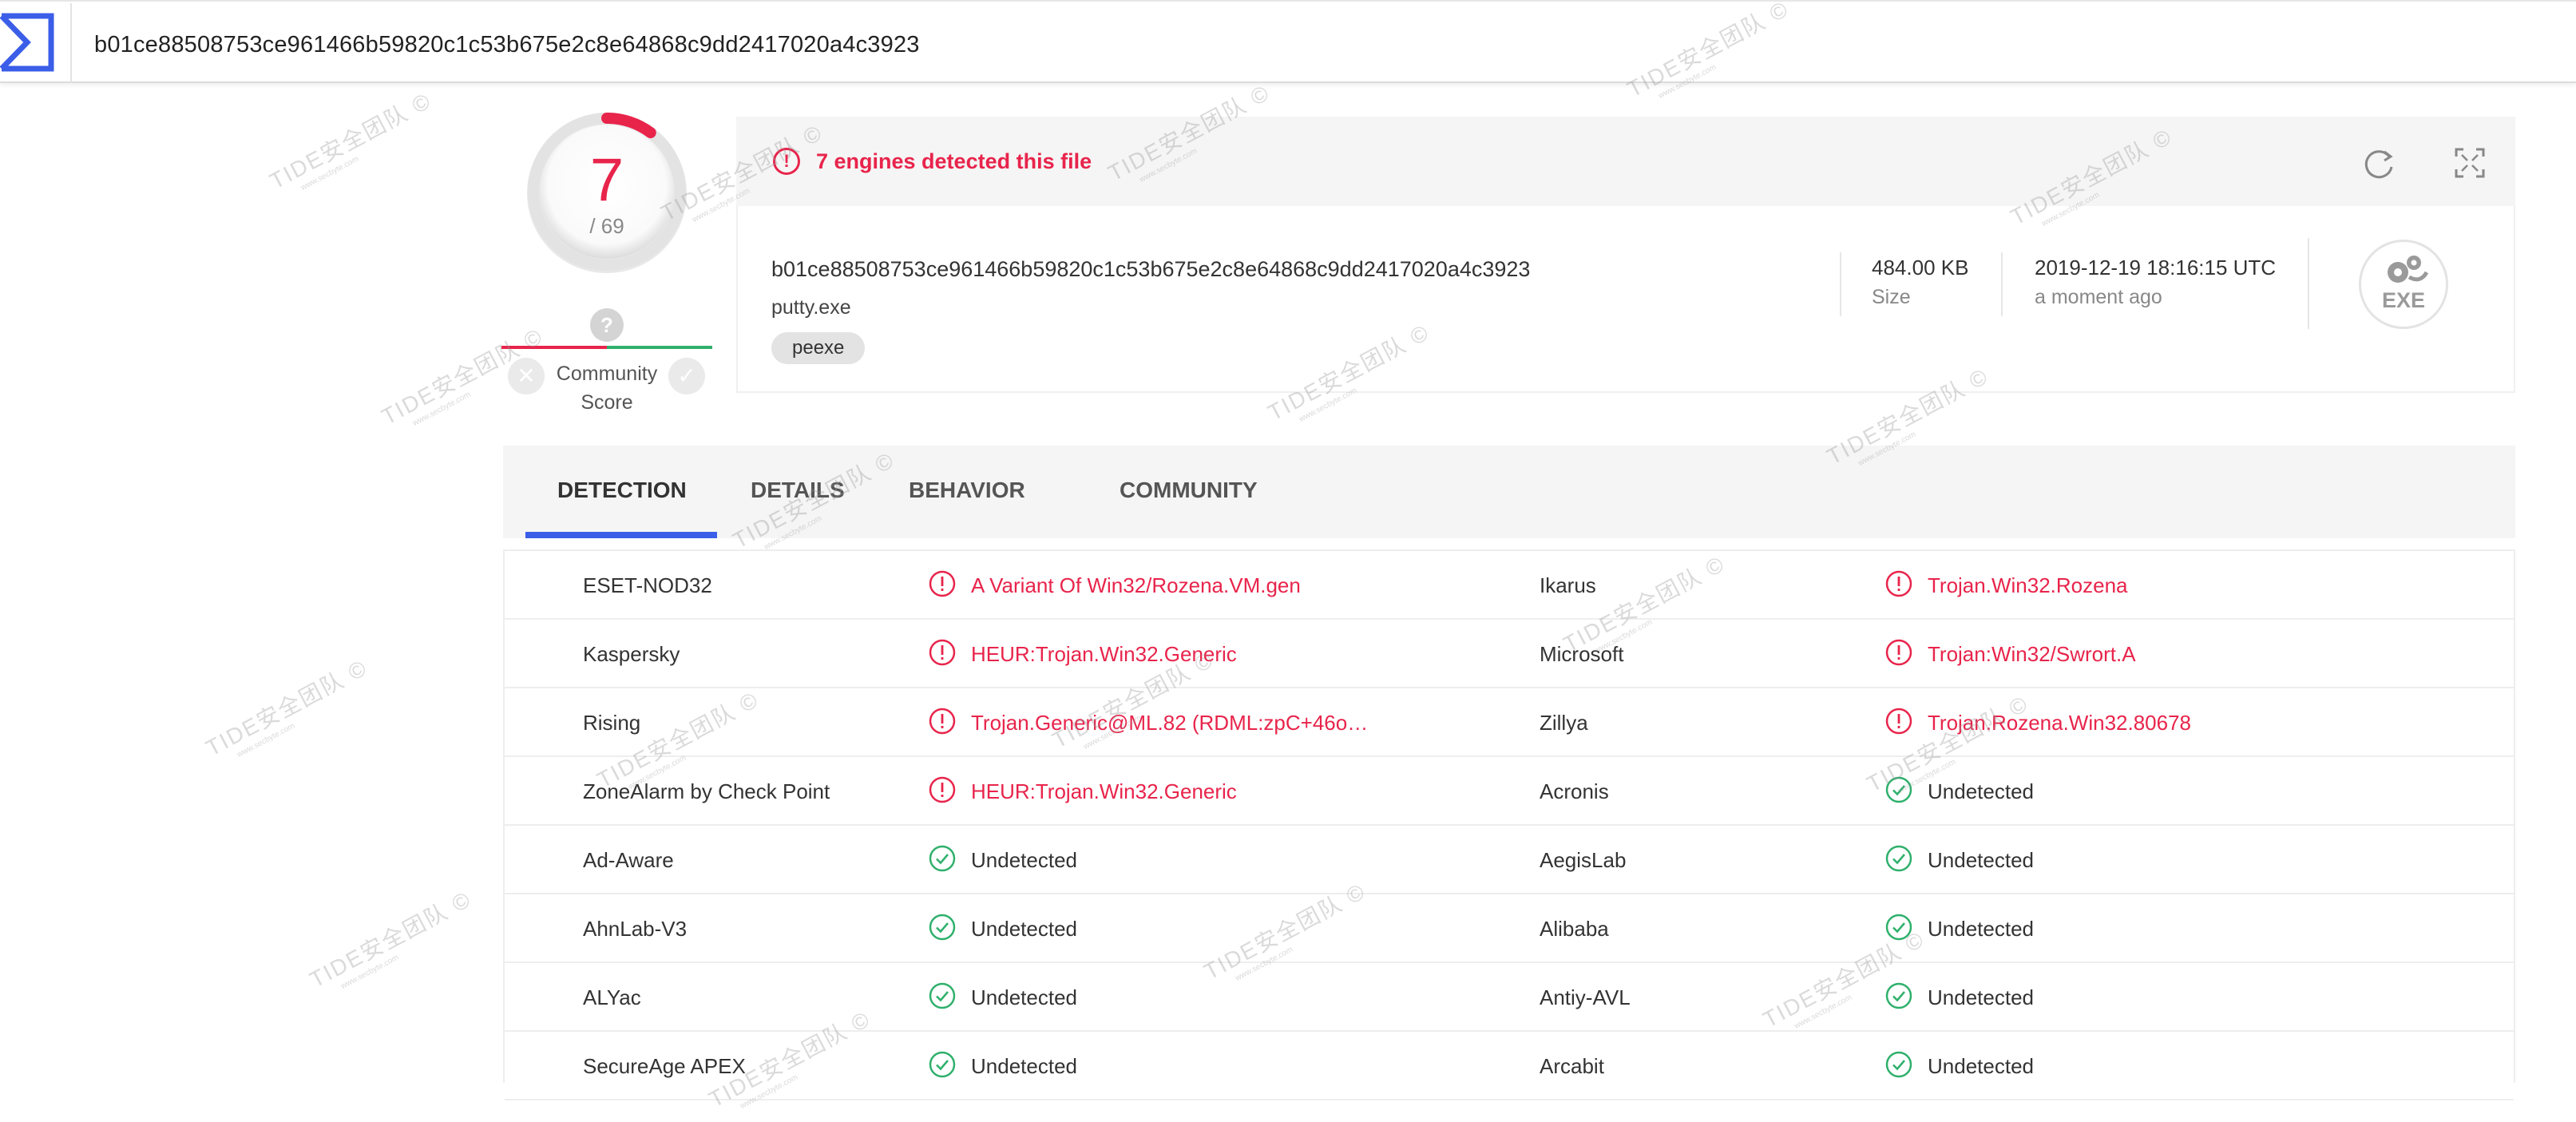 The width and height of the screenshot is (2576, 1122). What do you see at coordinates (622, 490) in the screenshot?
I see `tab-detection: DETECTION` at bounding box center [622, 490].